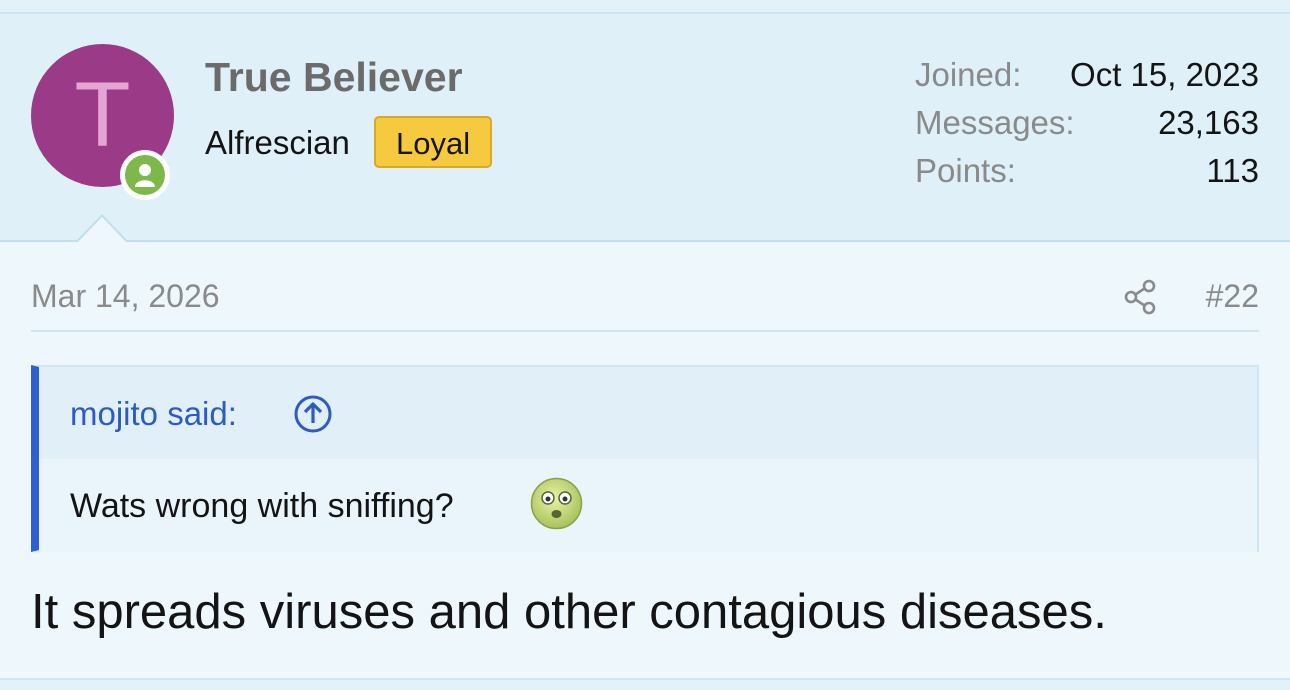 The width and height of the screenshot is (1290, 690). I want to click on stat-label: Points:, so click(965, 170).